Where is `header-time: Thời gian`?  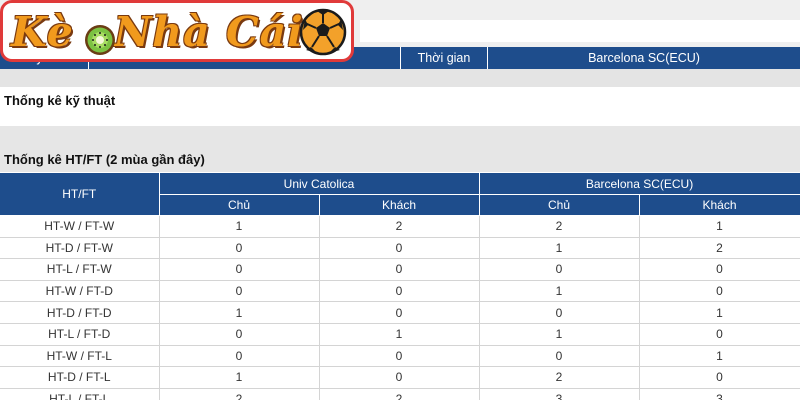
header-time: Thời gian is located at coordinates (443, 58).